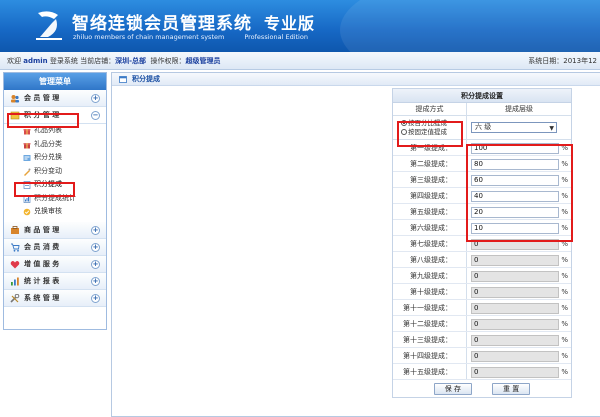  I want to click on app-edition-en: Professional Edition, so click(276, 37).